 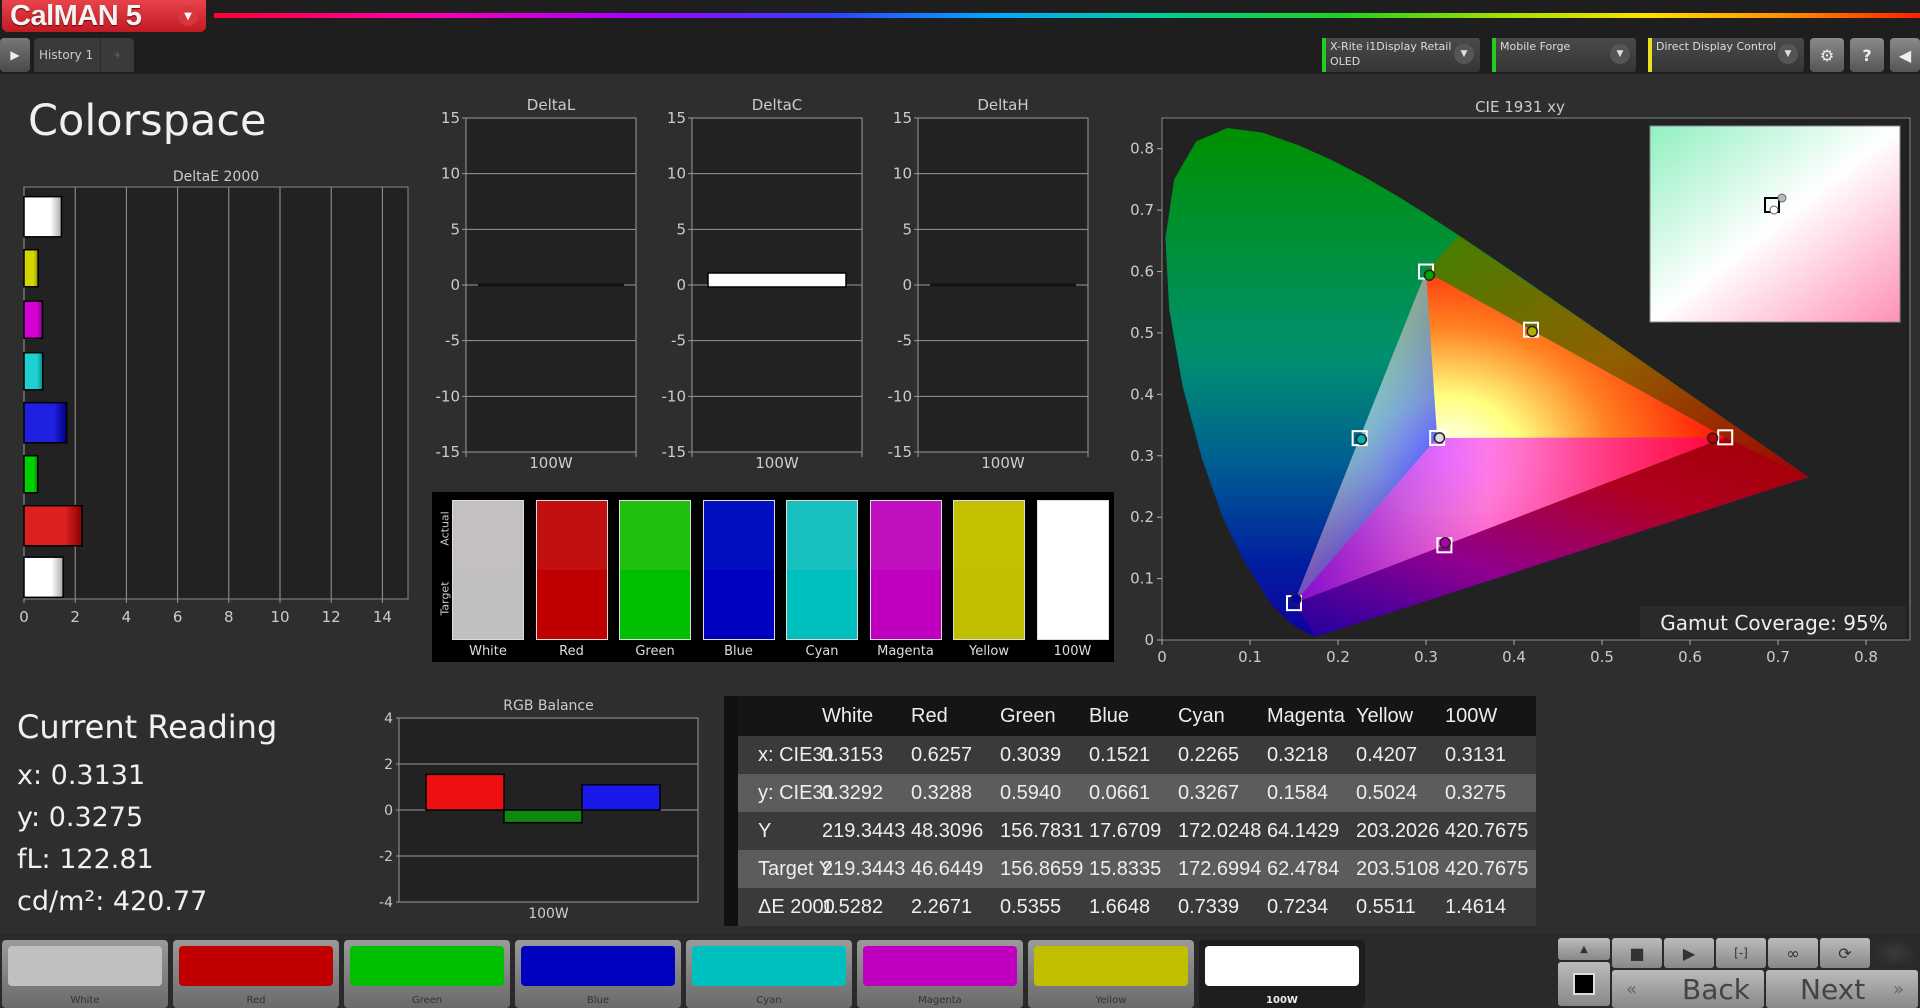 I want to click on pattern-source-selector: Mobile Forge ▼, so click(x=1564, y=55).